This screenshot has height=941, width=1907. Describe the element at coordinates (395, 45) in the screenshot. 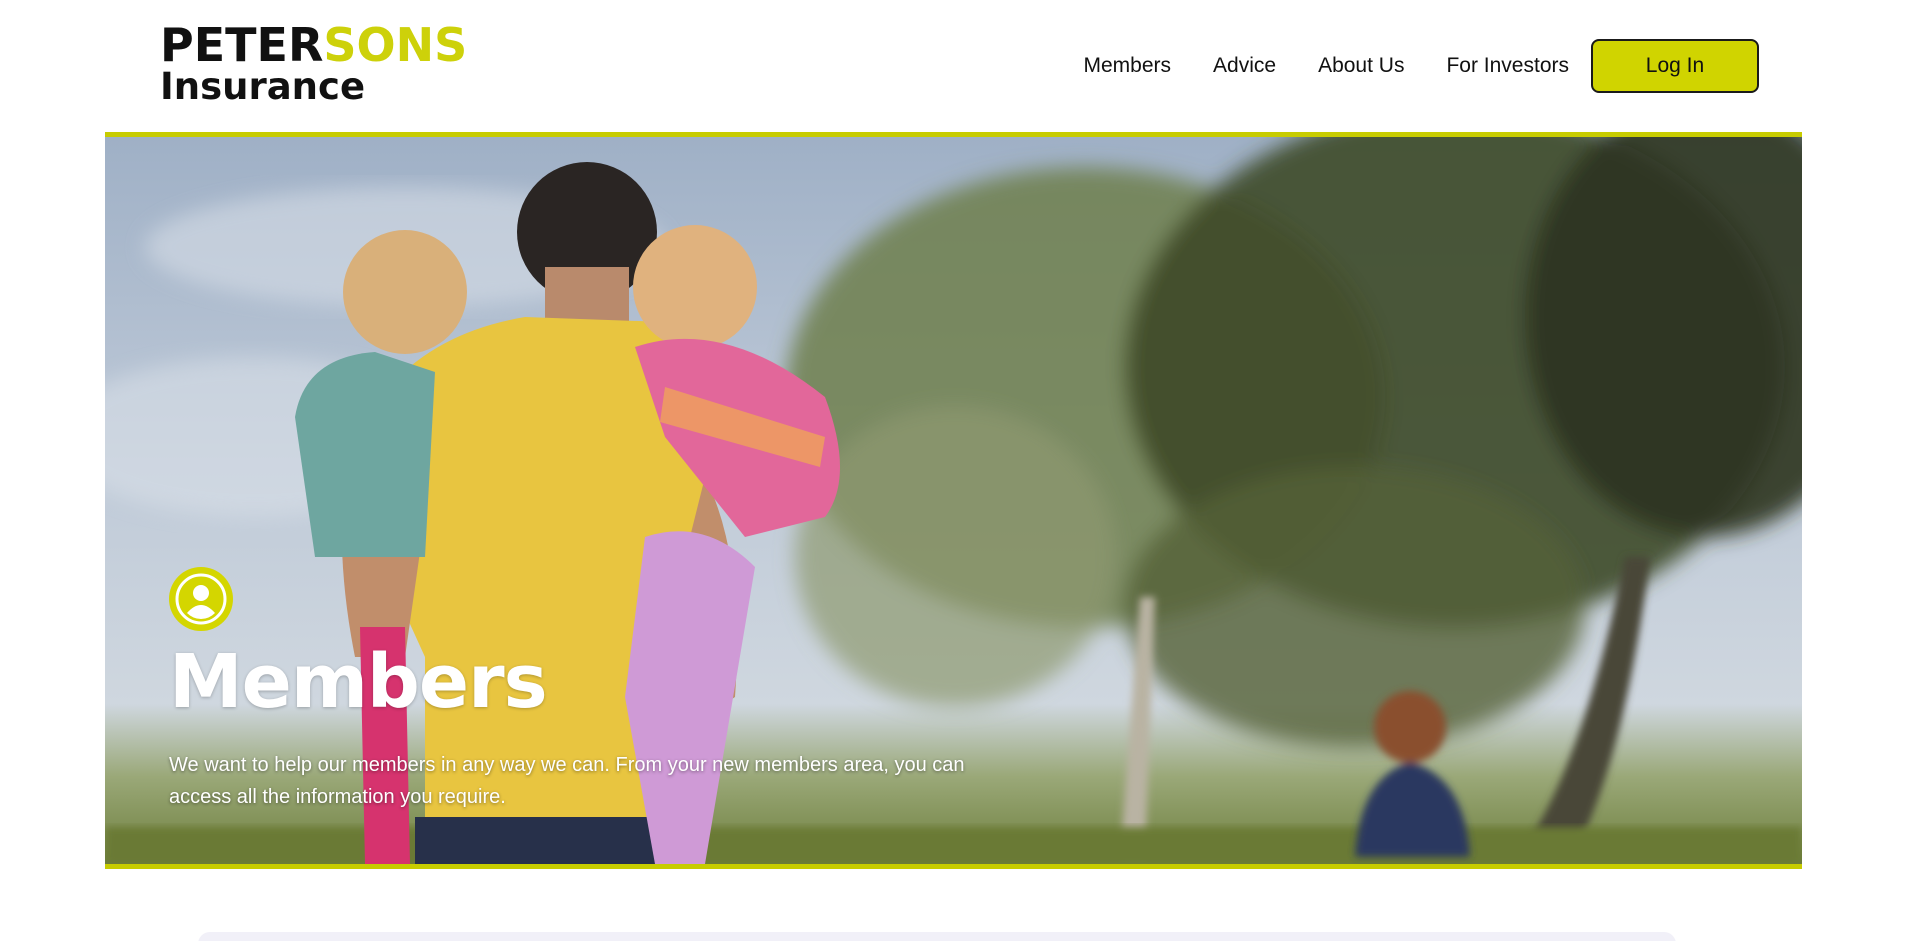

I see `logo-name-part2: SONS` at that location.